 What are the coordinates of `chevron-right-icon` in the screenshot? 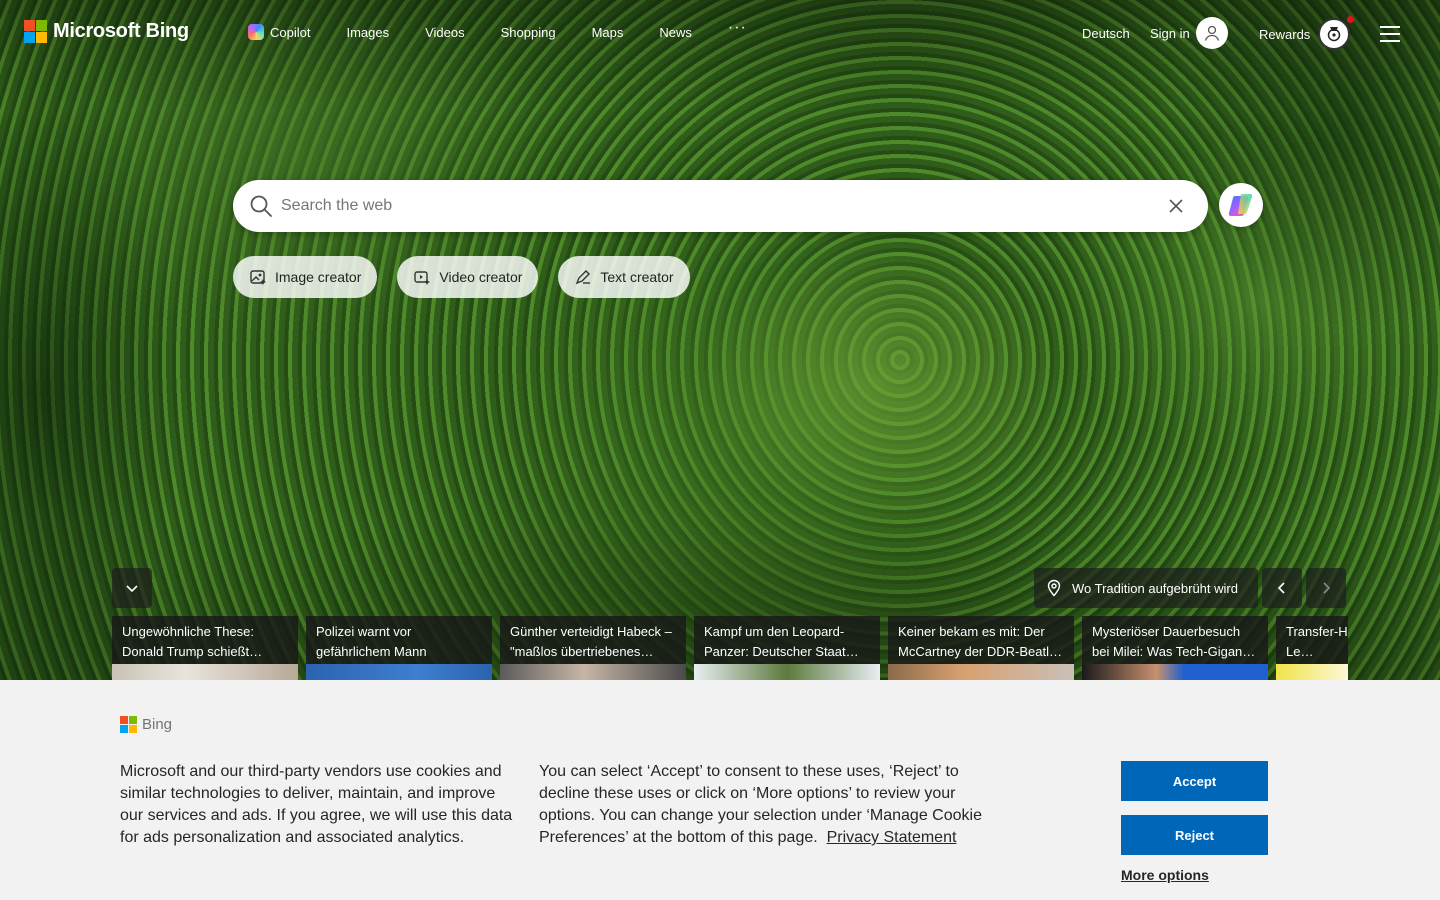 It's located at (1327, 588).